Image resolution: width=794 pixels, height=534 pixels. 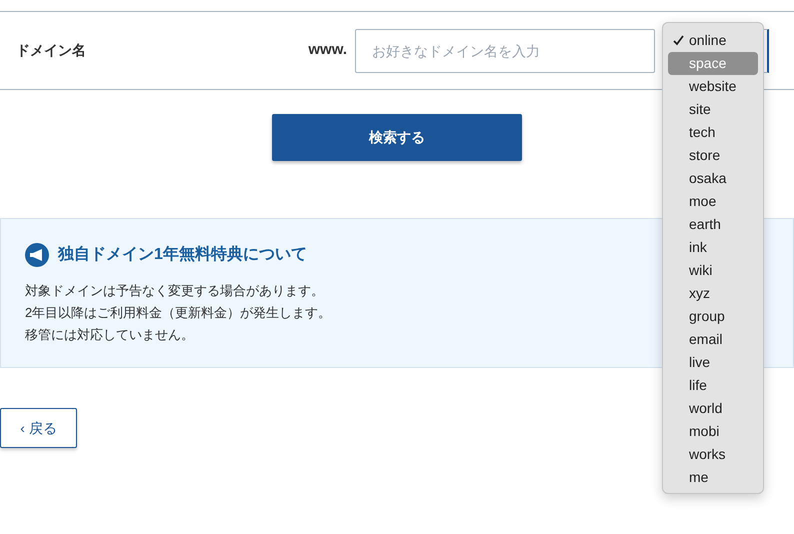 I want to click on notice-title: 独自ドメイン1年無料特典について, so click(x=182, y=254).